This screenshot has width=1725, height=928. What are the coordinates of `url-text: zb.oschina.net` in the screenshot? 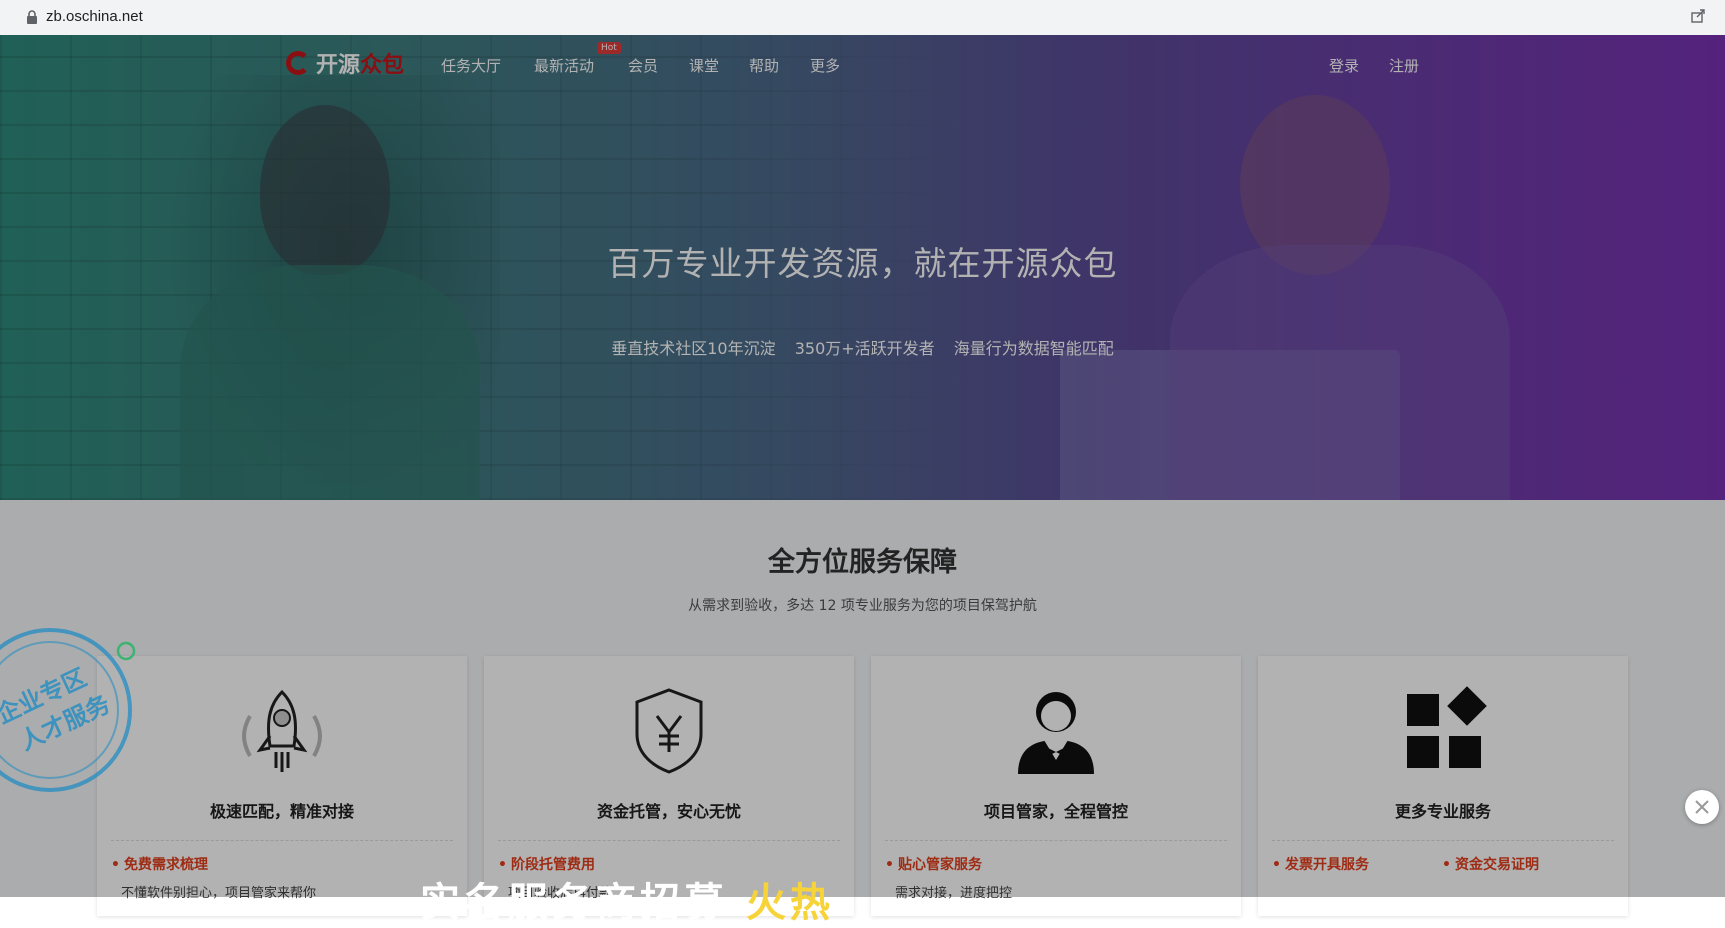 It's located at (94, 16).